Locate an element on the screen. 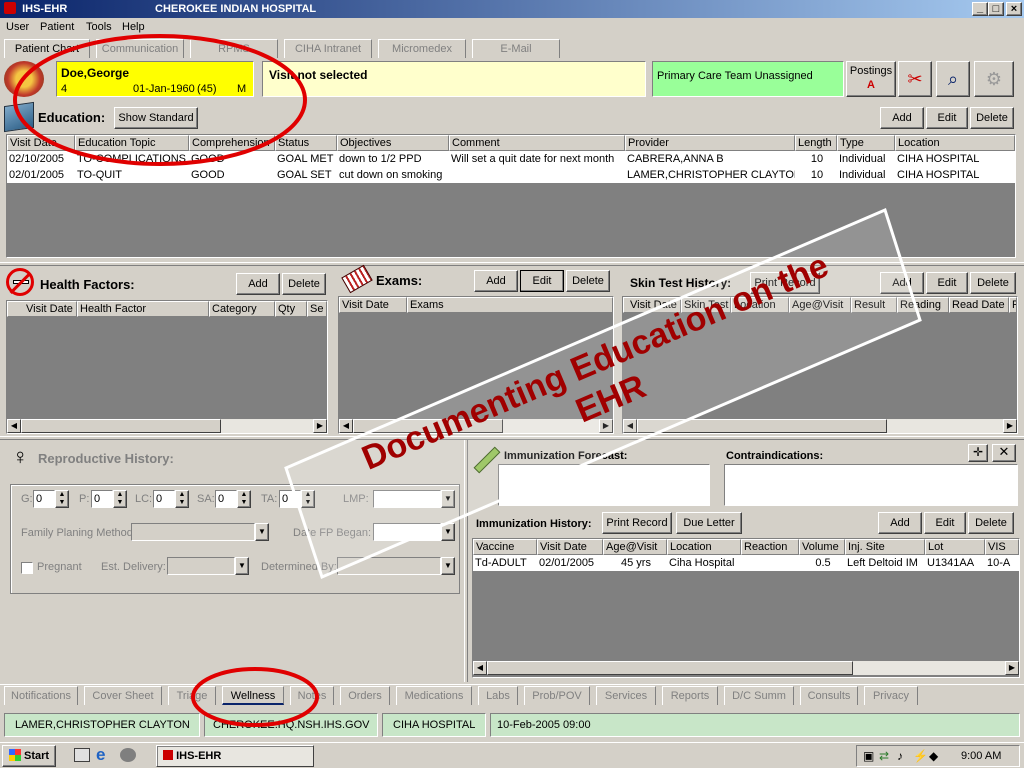 The image size is (1024, 768). volume-icon: ♪ is located at coordinates (900, 756).